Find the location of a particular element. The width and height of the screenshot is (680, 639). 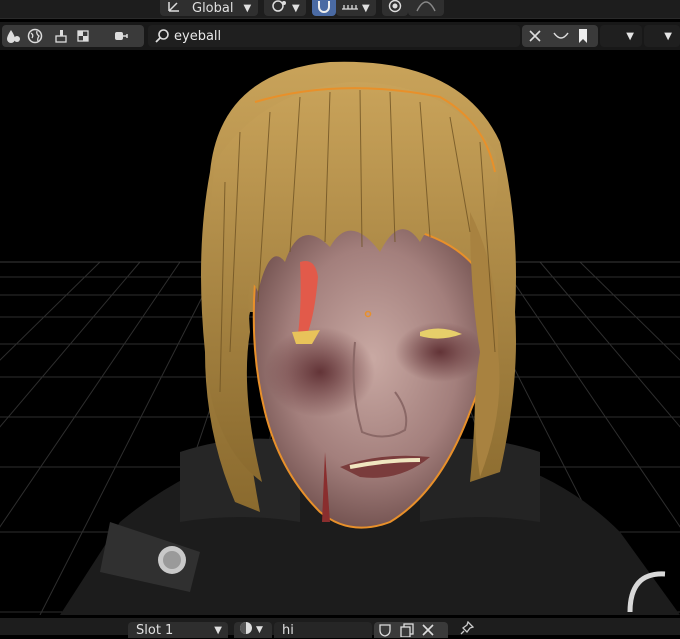

material-sphere-icon is located at coordinates (246, 630).